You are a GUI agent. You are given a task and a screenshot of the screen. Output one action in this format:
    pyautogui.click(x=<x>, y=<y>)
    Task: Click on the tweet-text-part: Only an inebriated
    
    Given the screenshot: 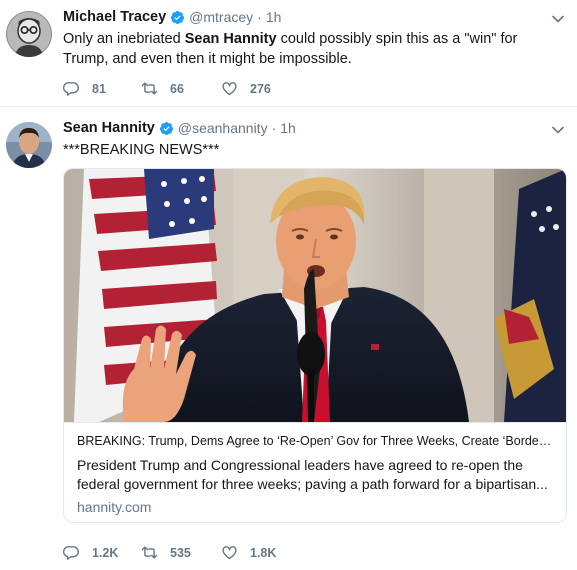 What is the action you would take?
    pyautogui.click(x=124, y=39)
    